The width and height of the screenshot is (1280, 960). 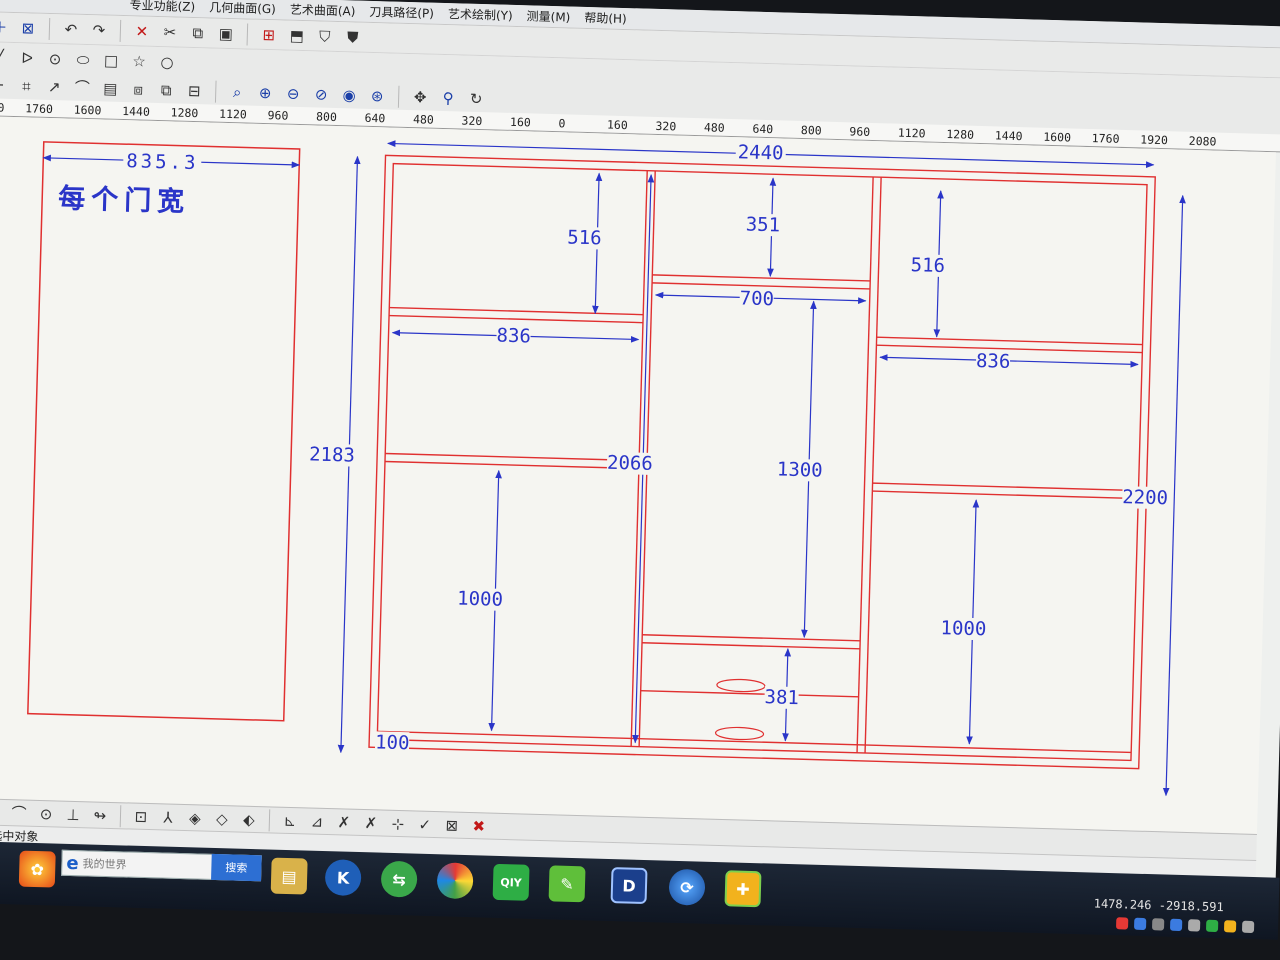 What do you see at coordinates (55, 58) in the screenshot?
I see `point-circle-icon: ⊙` at bounding box center [55, 58].